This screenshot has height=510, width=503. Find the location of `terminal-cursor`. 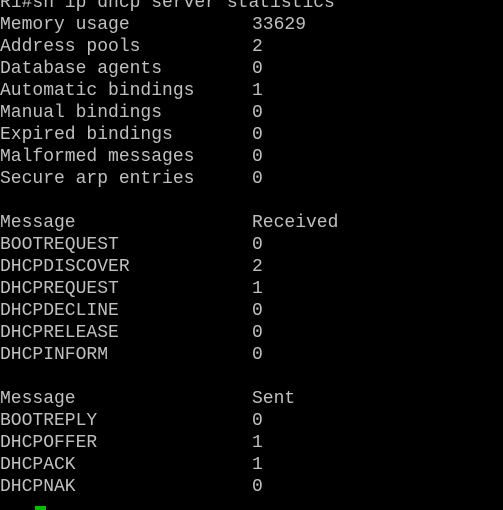

terminal-cursor is located at coordinates (40, 508).